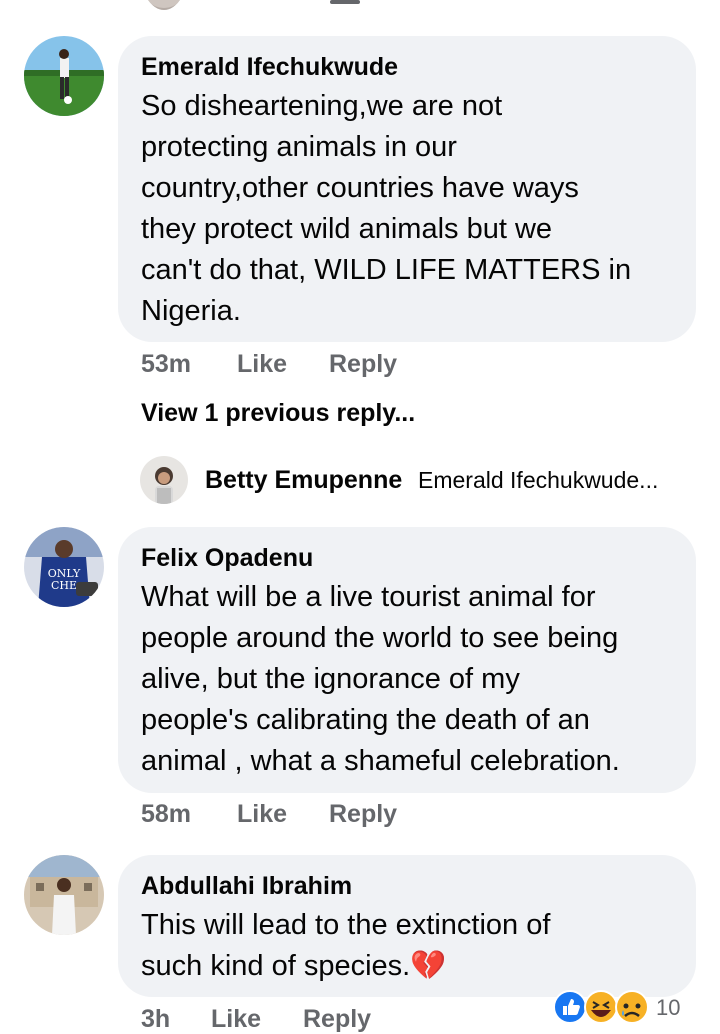 This screenshot has width=720, height=1034. Describe the element at coordinates (428, 966) in the screenshot. I see `broken-heart-icon: 💔` at that location.